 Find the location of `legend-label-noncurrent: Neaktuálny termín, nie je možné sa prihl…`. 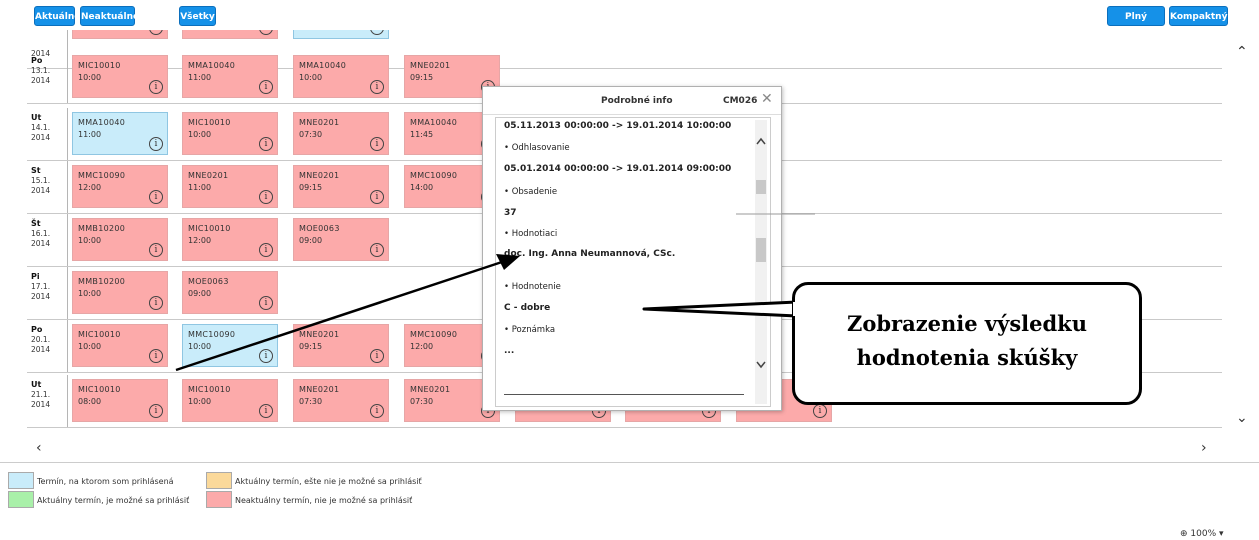

legend-label-noncurrent: Neaktuálny termín, nie je možné sa prihl… is located at coordinates (324, 500).